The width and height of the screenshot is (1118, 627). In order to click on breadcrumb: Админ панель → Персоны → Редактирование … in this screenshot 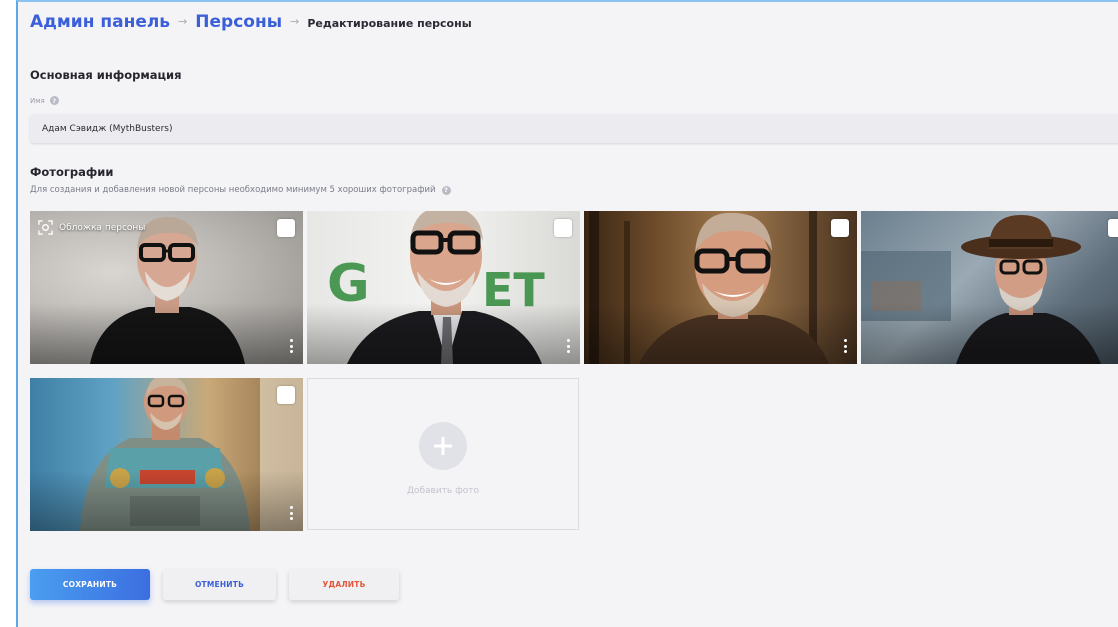, I will do `click(251, 22)`.